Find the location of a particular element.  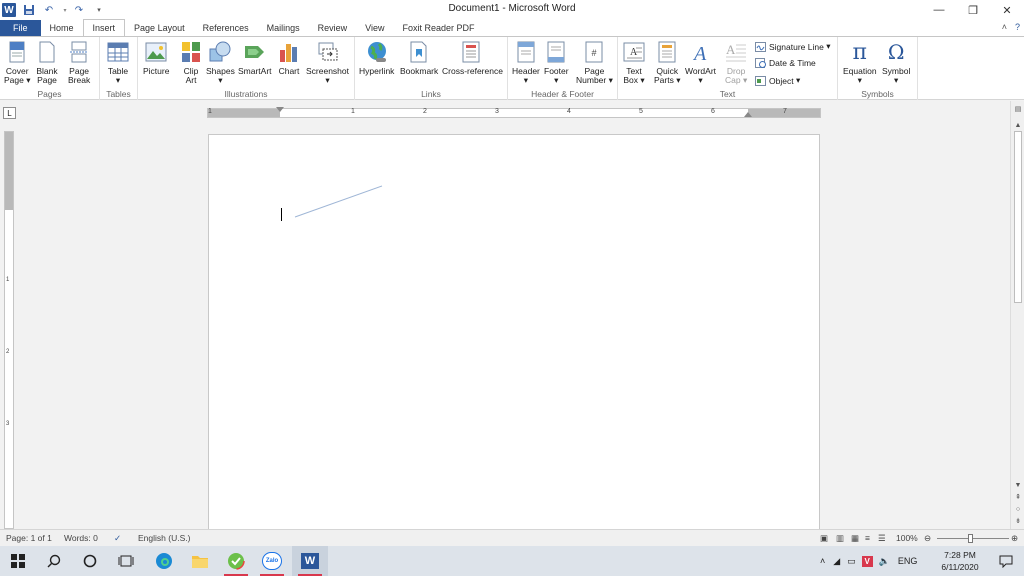

header-button: Header ▾ is located at coordinates (526, 62).